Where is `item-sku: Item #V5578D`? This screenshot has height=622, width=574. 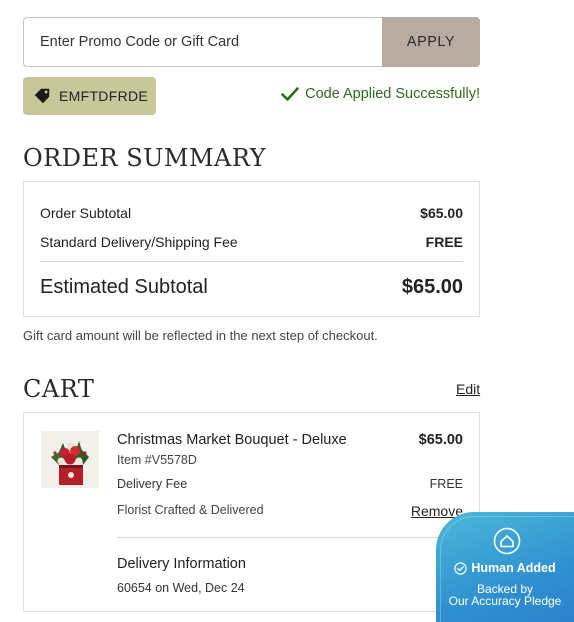
item-sku: Item #V5578D is located at coordinates (157, 460).